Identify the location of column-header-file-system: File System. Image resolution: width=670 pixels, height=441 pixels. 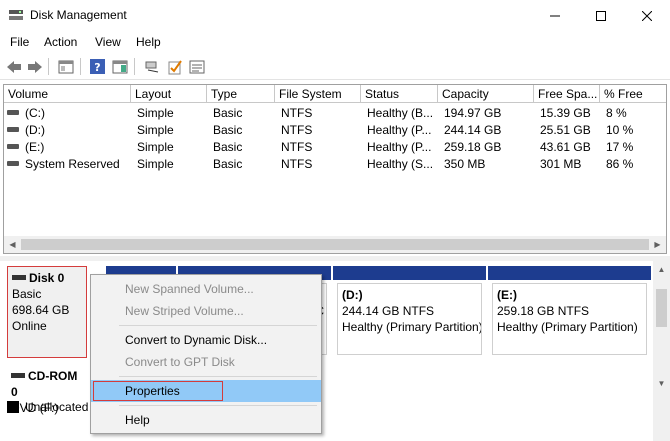
(318, 94).